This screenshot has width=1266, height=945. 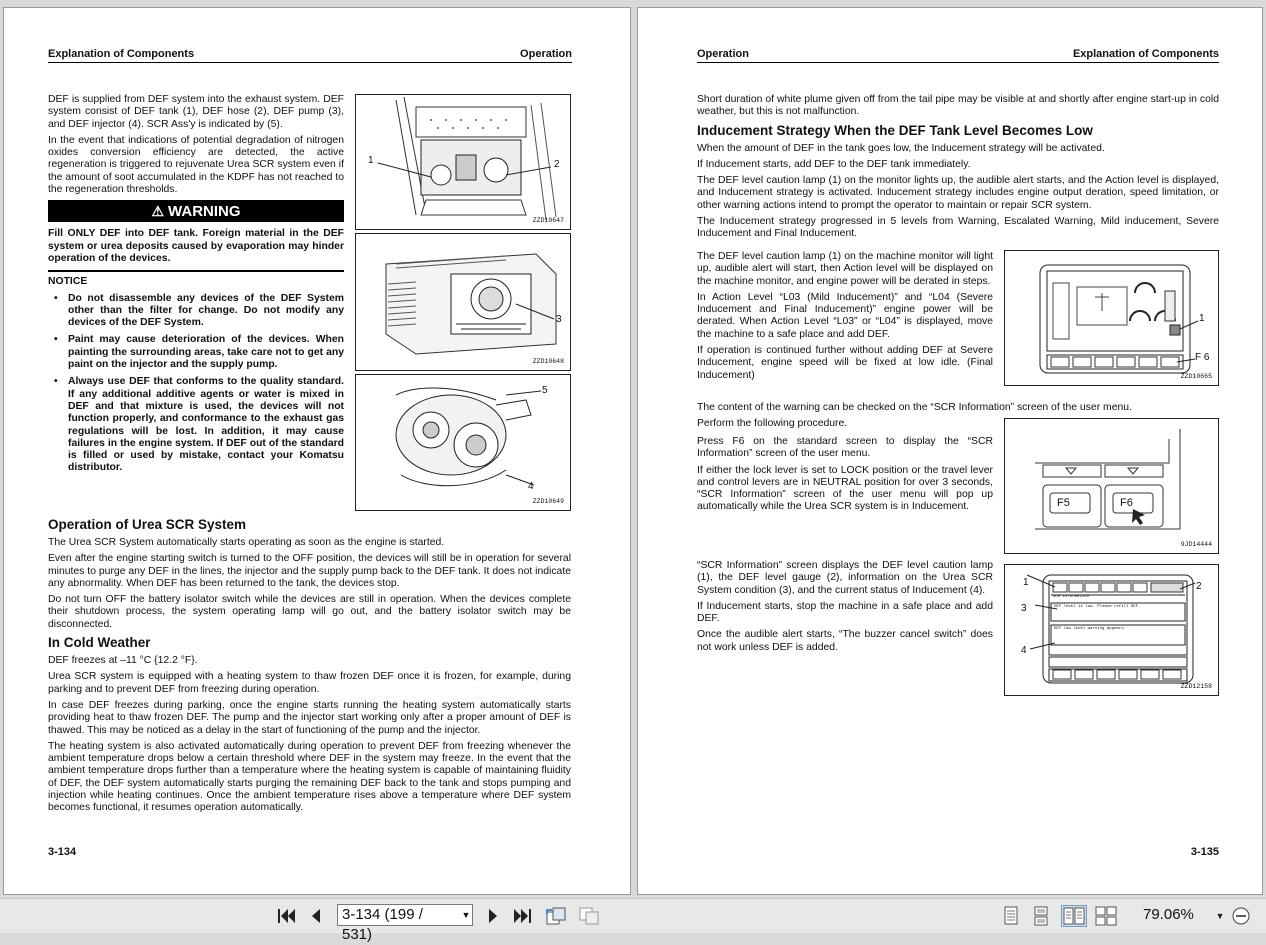 I want to click on figure-id: 9JD14444, so click(x=1196, y=544).